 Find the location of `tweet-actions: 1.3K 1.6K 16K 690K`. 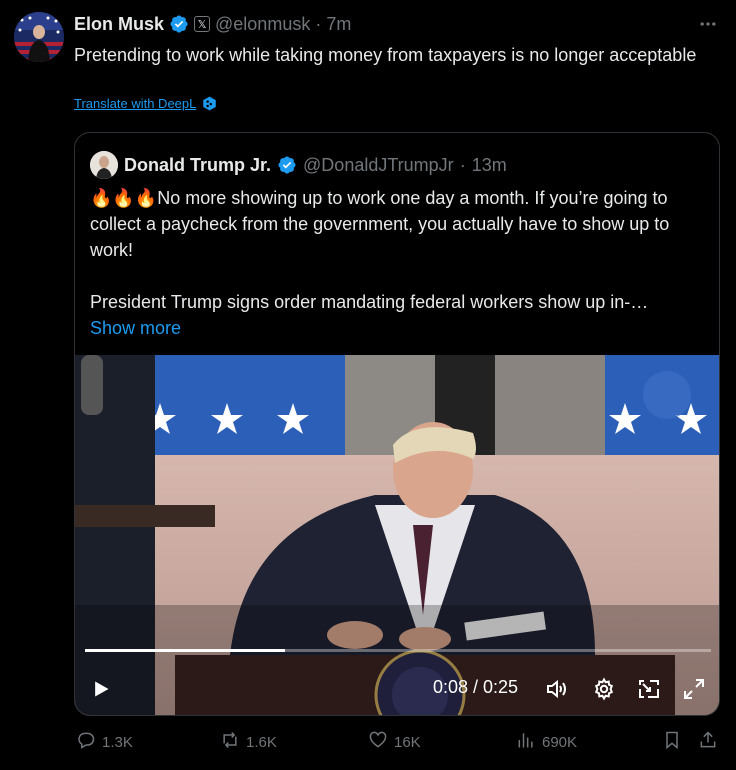

tweet-actions: 1.3K 1.6K 16K 690K is located at coordinates (368, 745).